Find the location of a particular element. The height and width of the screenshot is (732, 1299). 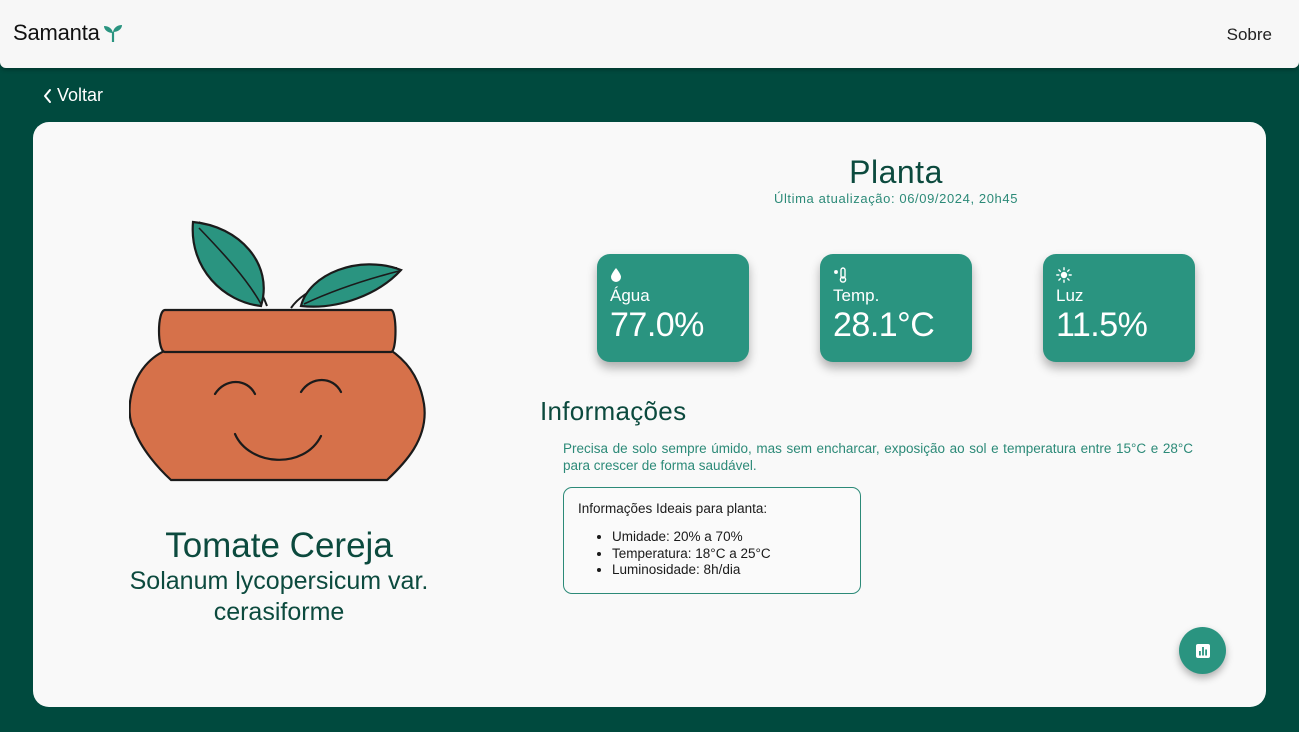

panel-title: Planta is located at coordinates (896, 172).